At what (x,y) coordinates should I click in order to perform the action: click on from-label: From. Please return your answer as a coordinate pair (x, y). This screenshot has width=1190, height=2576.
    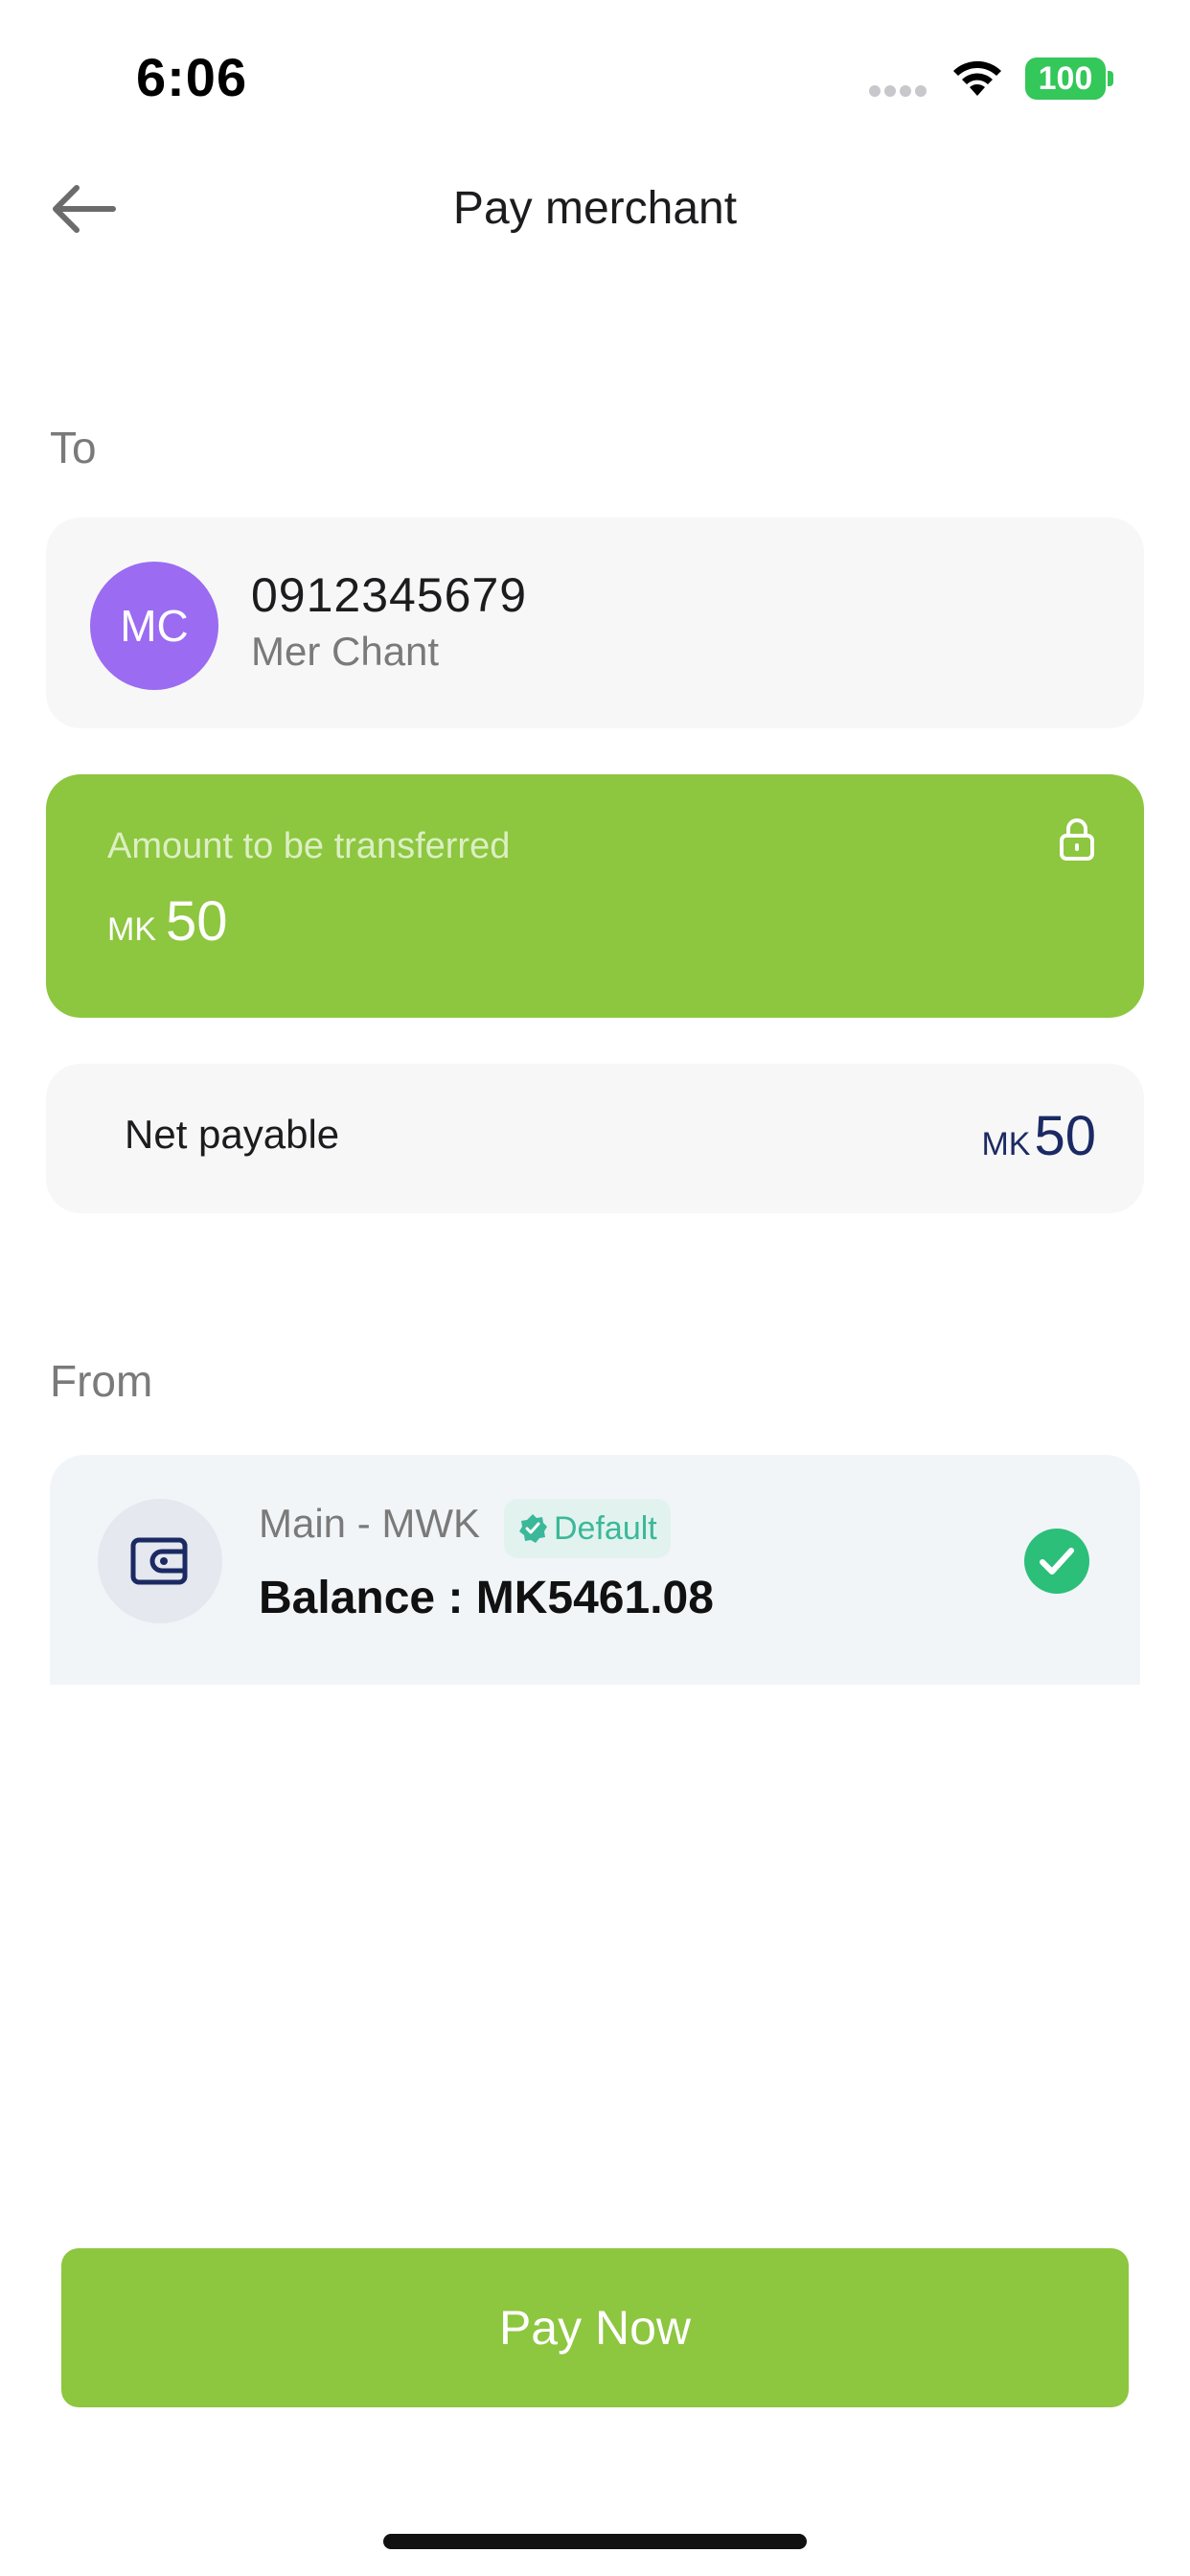
    Looking at the image, I should click on (101, 1381).